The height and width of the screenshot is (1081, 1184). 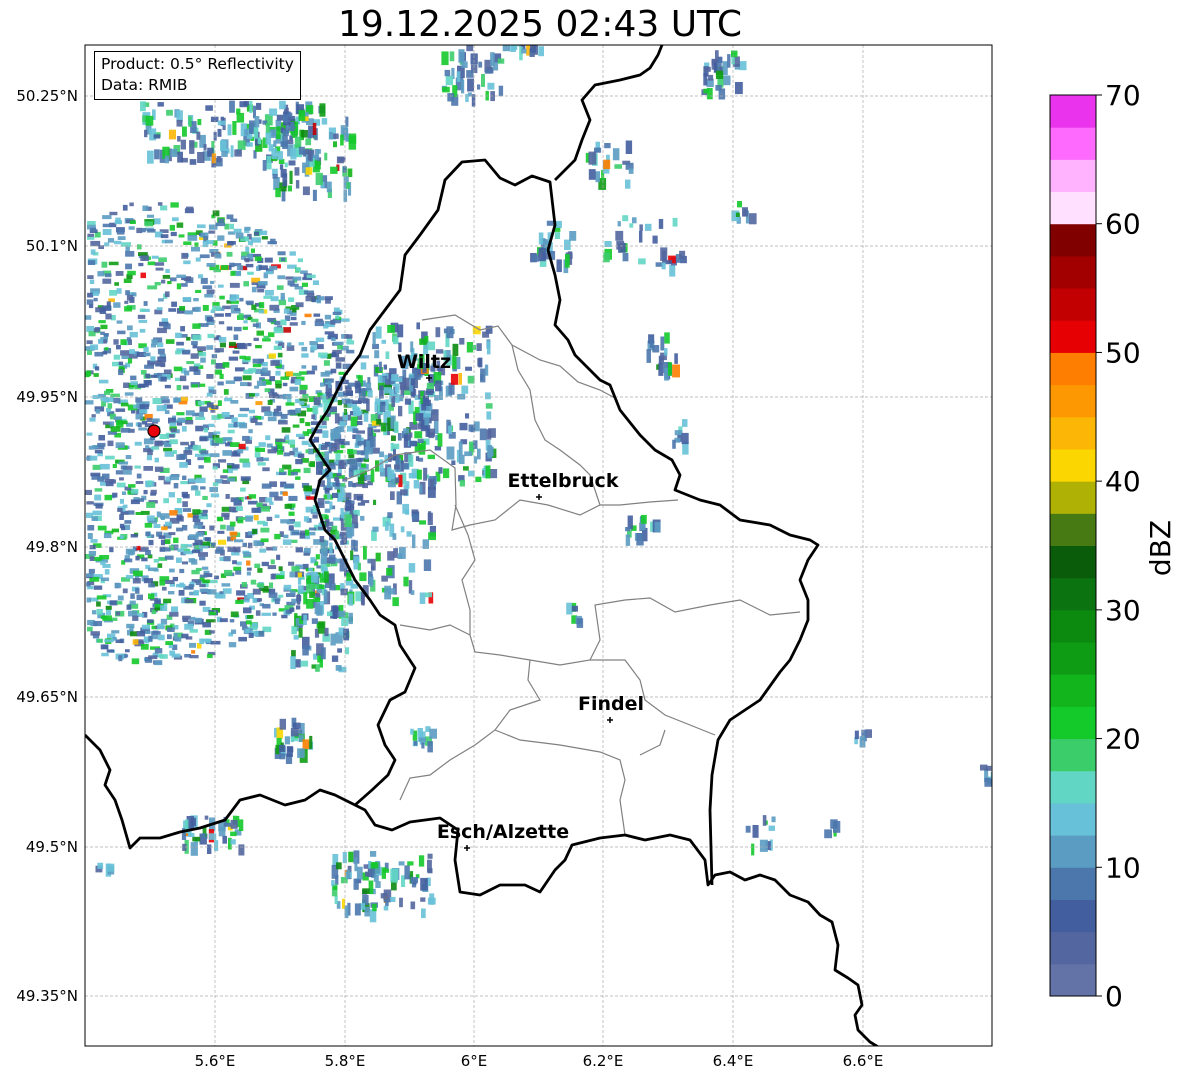 I want to click on lat-tick-label: 50.25°N, so click(x=47, y=96).